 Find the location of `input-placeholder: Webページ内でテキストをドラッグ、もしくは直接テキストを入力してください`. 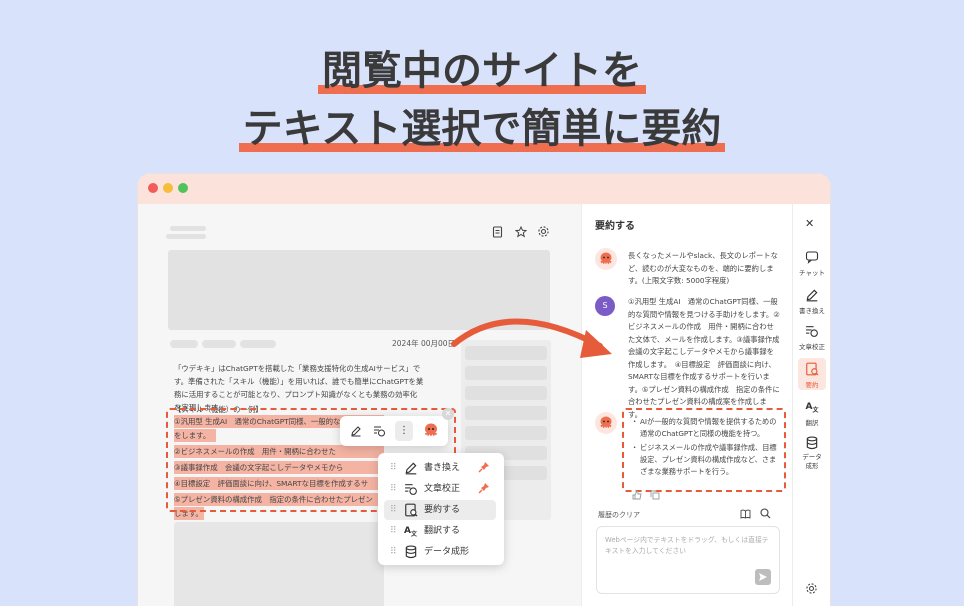

input-placeholder: Webページ内でテキストをドラッグ、もしくは直接テキストを入力してください is located at coordinates (687, 545).